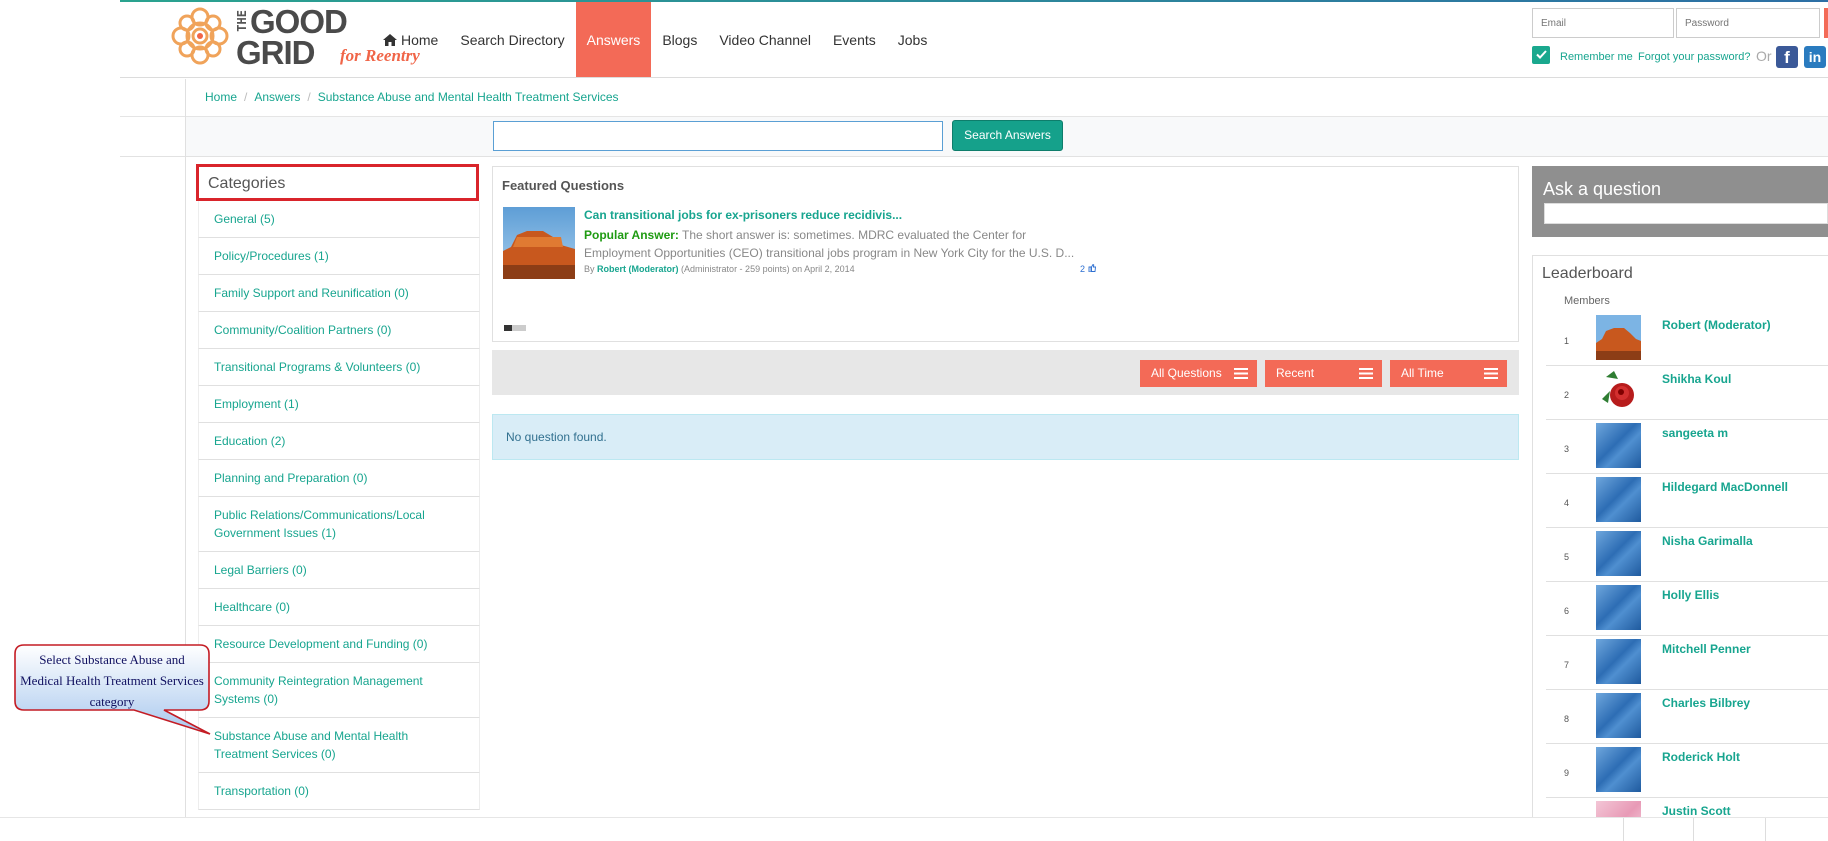  I want to click on featured-question-thumbnail, so click(539, 243).